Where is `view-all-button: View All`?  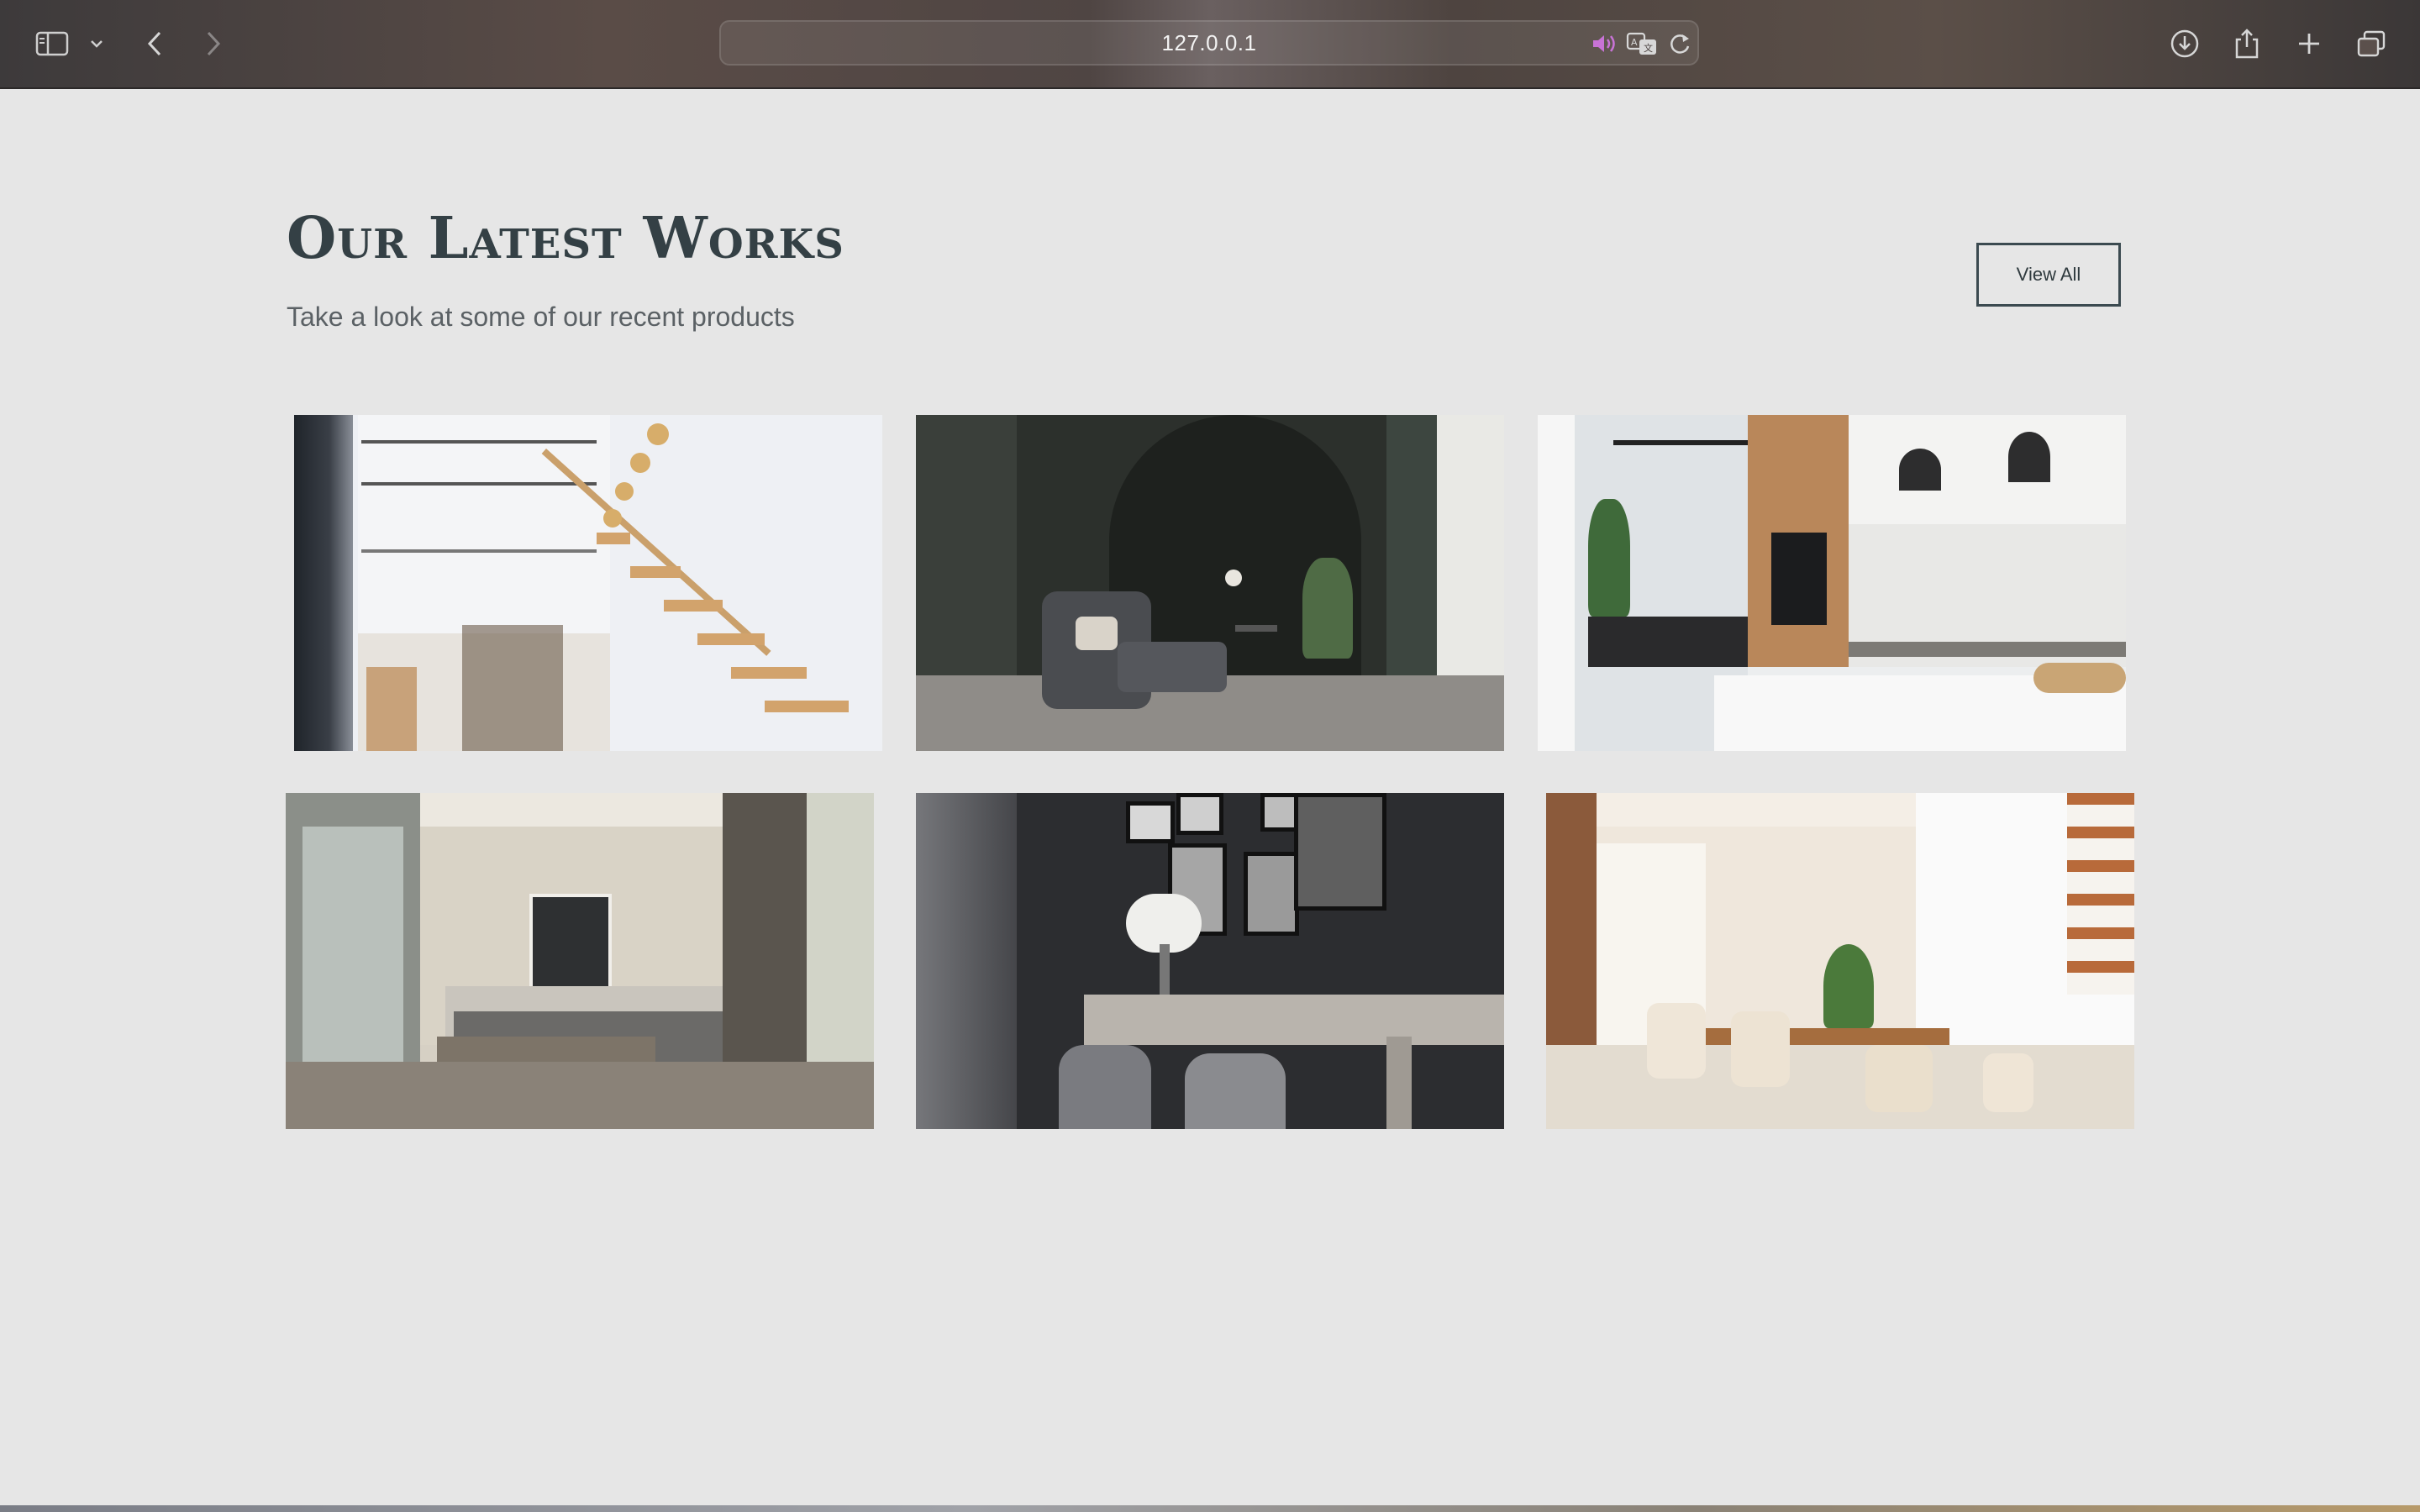 view-all-button: View All is located at coordinates (2048, 275).